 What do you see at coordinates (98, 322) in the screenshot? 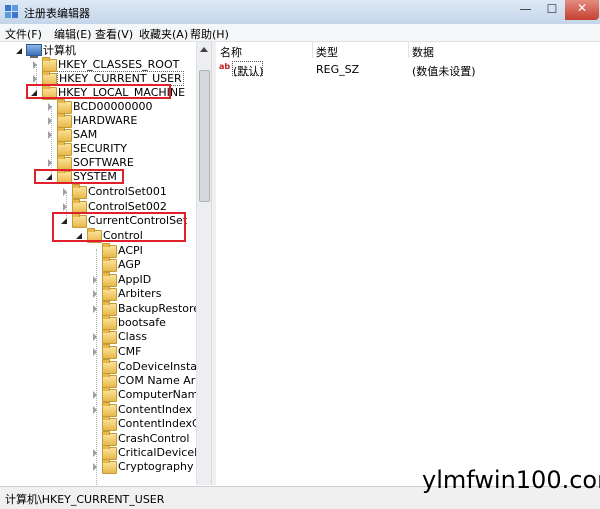
I see `tree-node-bootsafe: bootsafe` at bounding box center [98, 322].